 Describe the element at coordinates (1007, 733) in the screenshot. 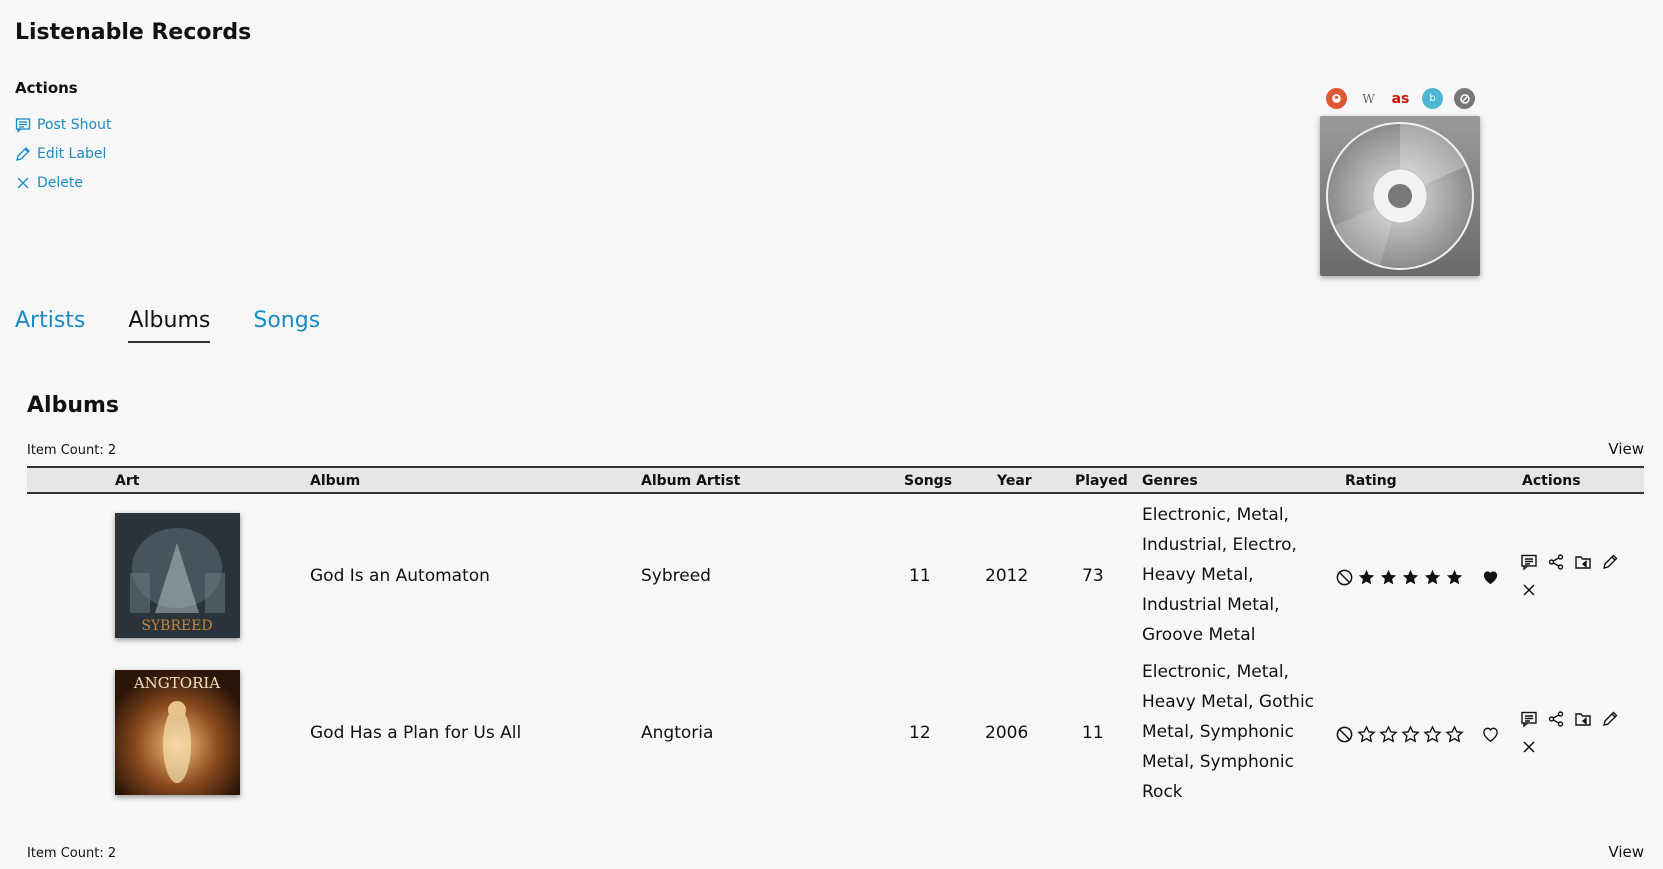

I see `album-year: 2006` at that location.